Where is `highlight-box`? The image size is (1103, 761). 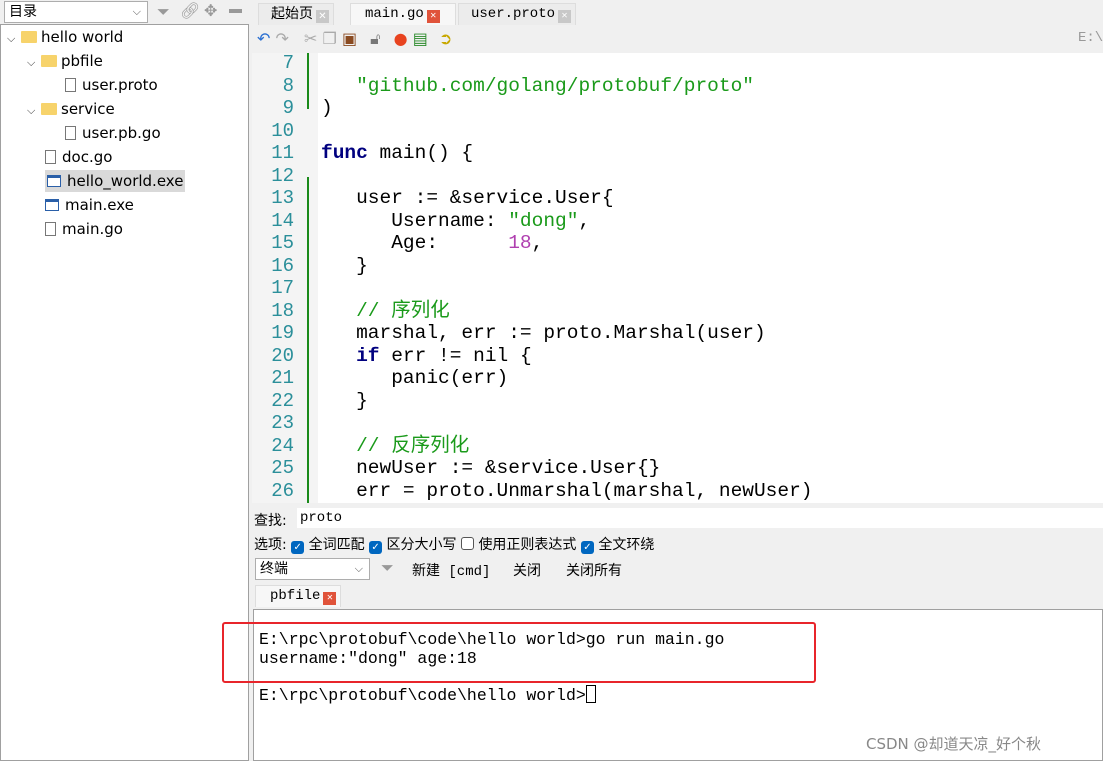 highlight-box is located at coordinates (519, 652).